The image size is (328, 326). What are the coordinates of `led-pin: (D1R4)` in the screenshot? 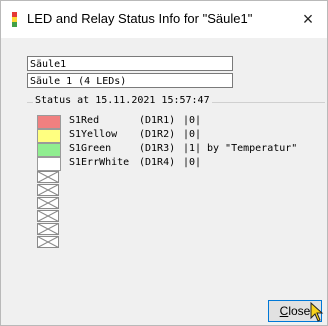 It's located at (157, 162).